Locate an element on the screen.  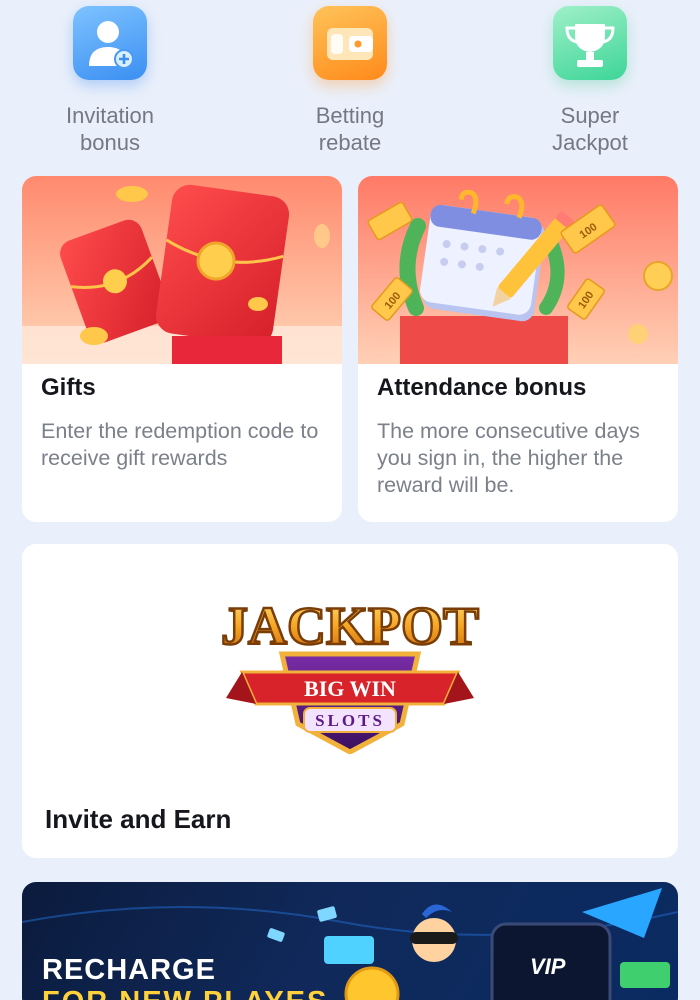
vip-badge: VIP is located at coordinates (548, 966).